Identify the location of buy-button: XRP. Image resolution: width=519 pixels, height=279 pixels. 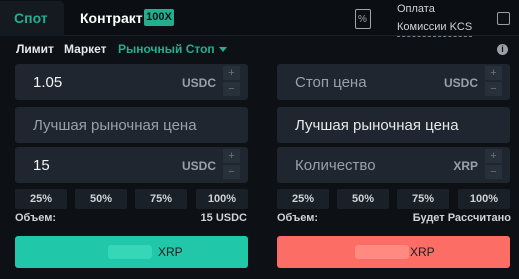
(131, 252).